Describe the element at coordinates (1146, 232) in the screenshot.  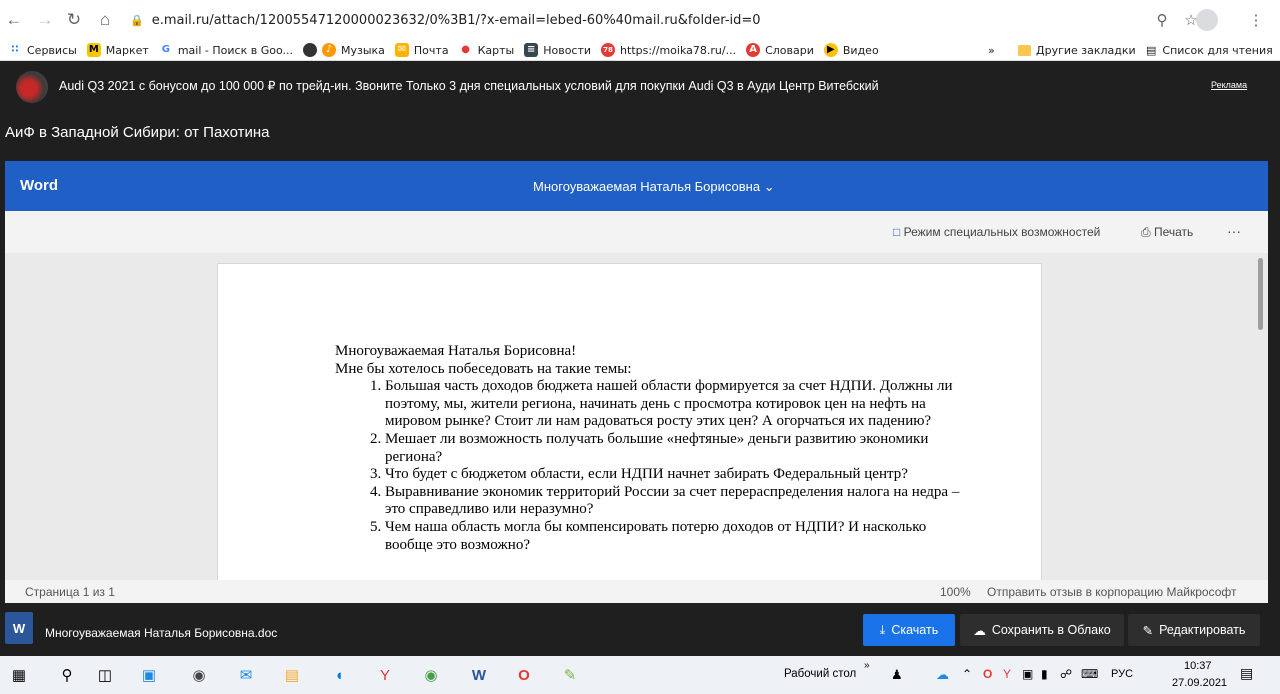
I see `printer-icon: ⎙` at that location.